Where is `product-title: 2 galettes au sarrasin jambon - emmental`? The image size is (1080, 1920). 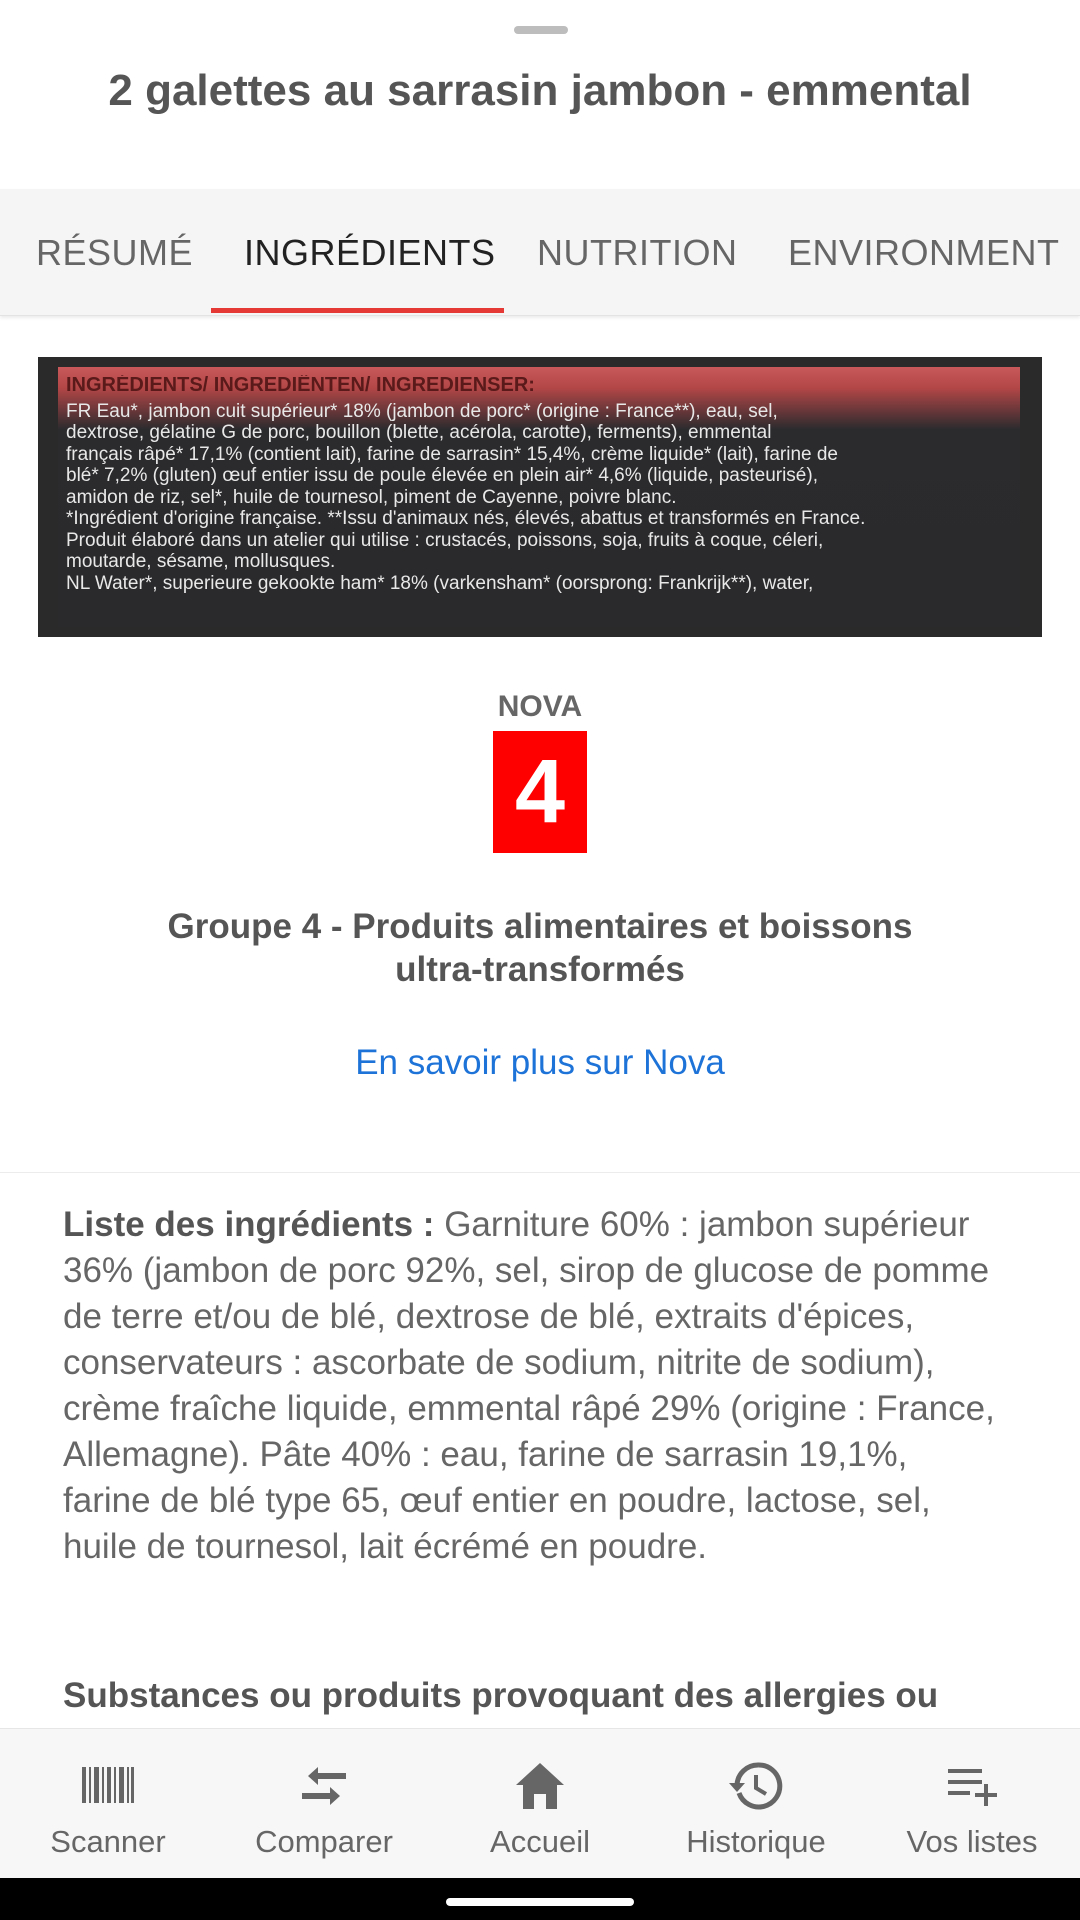 product-title: 2 galettes au sarrasin jambon - emmental is located at coordinates (540, 90).